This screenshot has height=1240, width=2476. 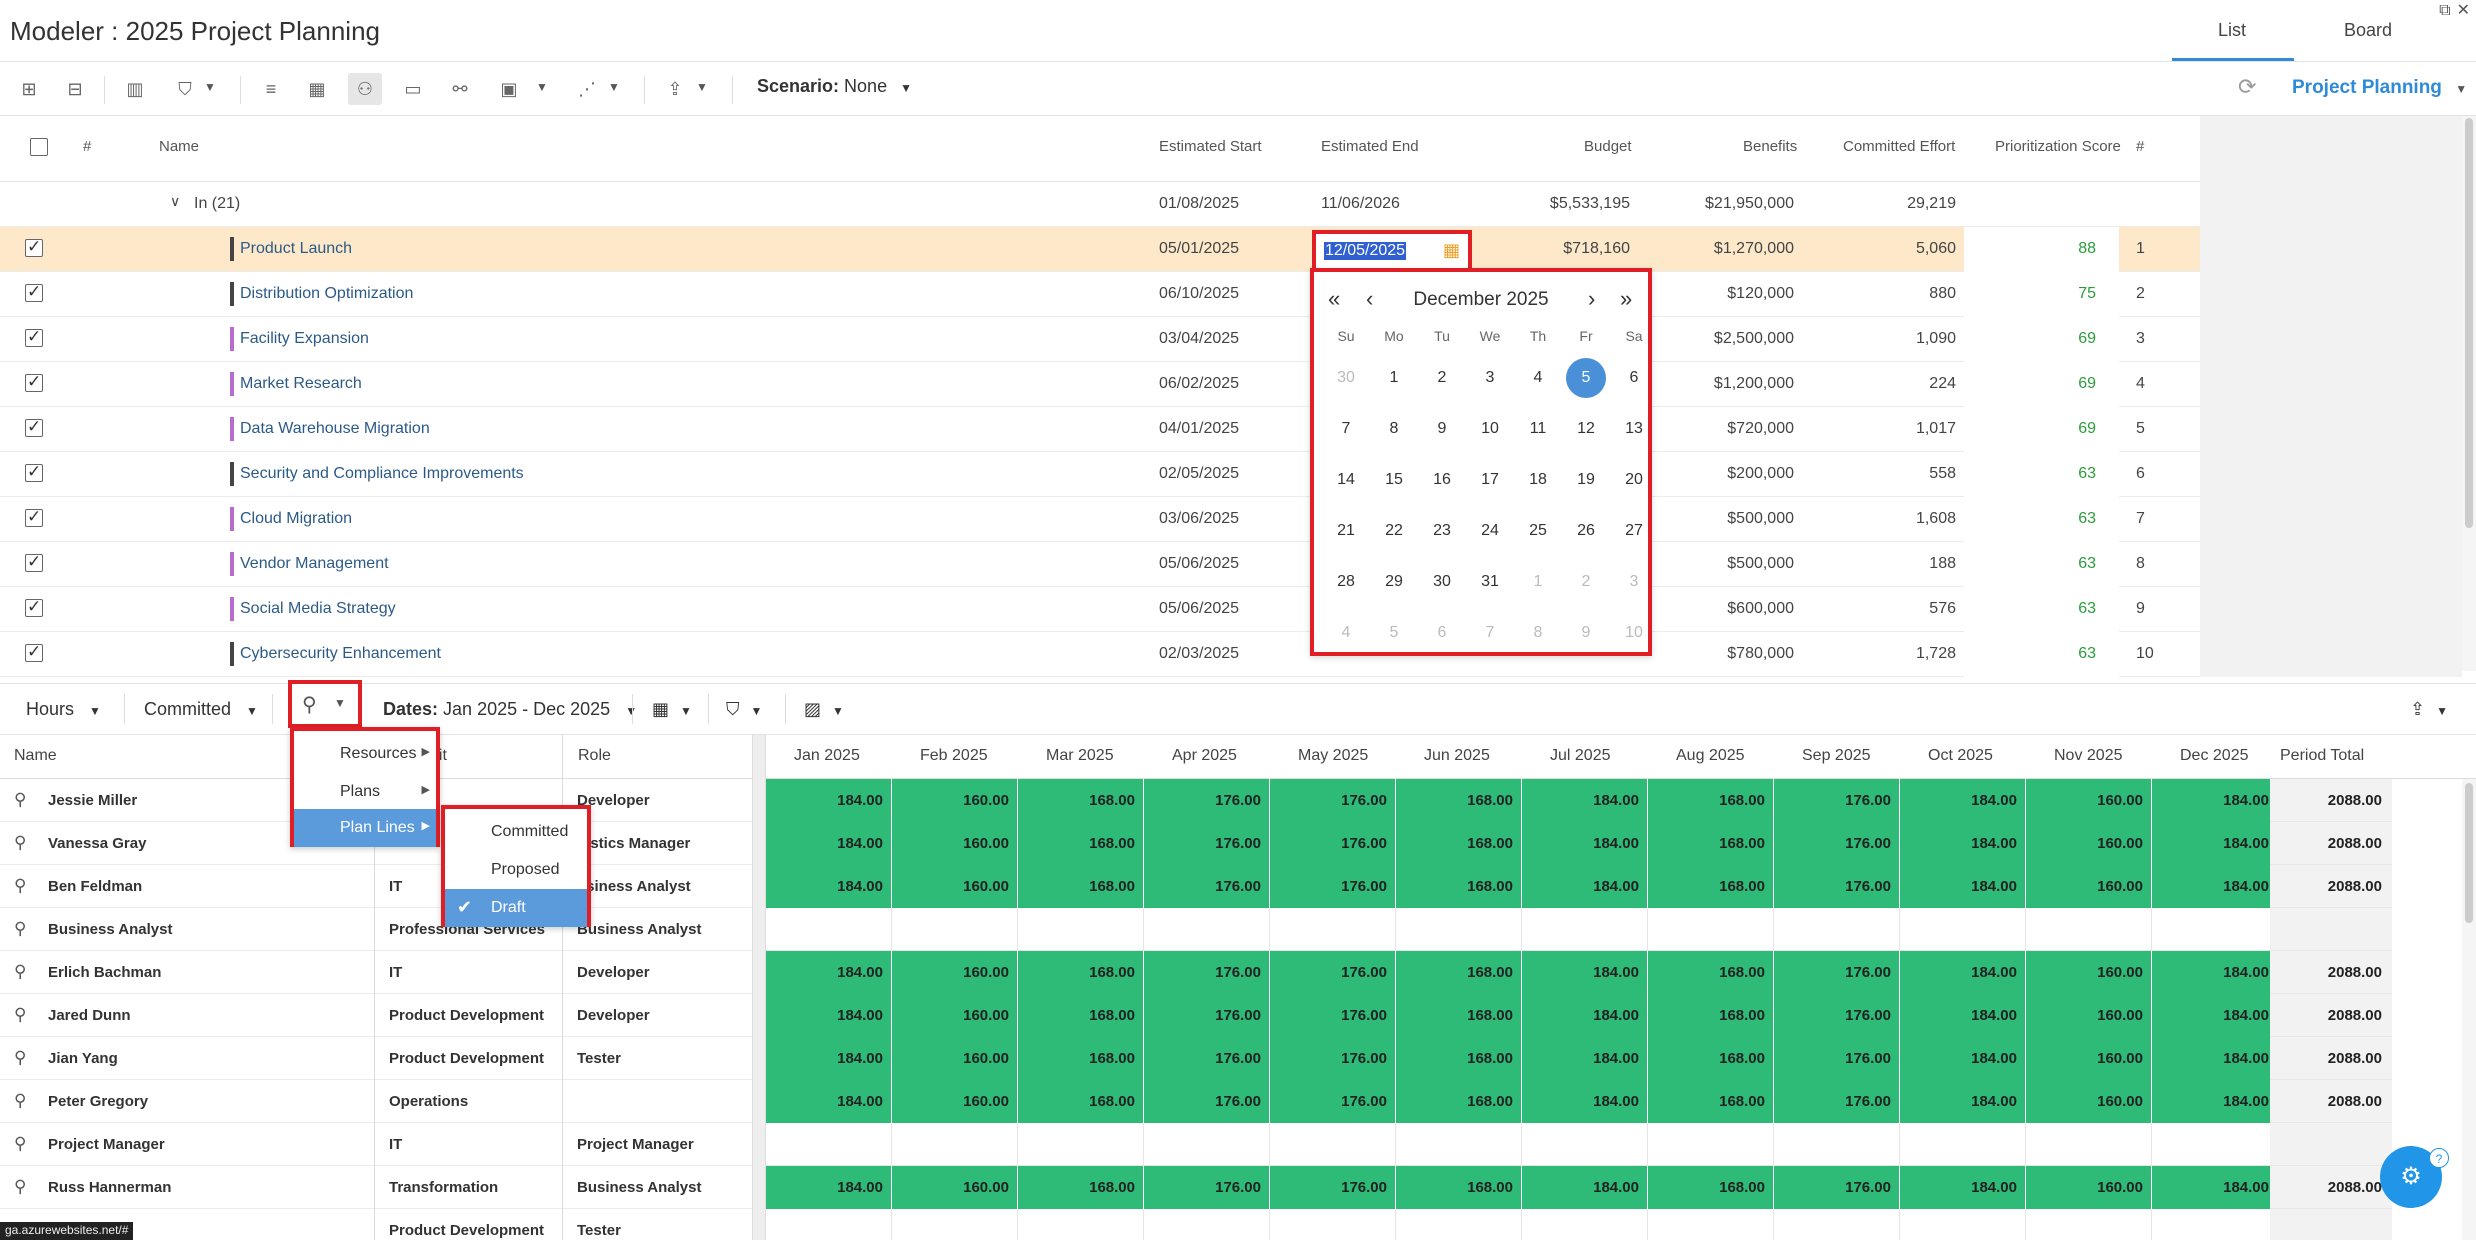 What do you see at coordinates (1490, 480) in the screenshot?
I see `calendar-day: 17` at bounding box center [1490, 480].